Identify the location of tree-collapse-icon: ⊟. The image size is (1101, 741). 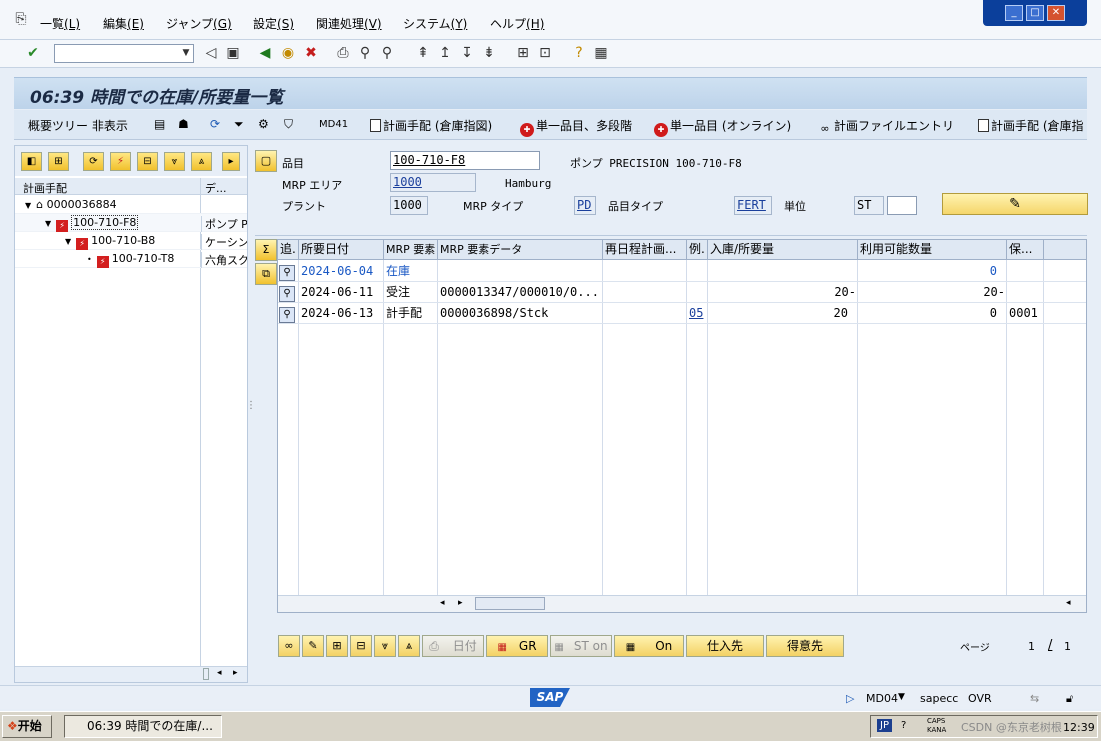
(361, 646).